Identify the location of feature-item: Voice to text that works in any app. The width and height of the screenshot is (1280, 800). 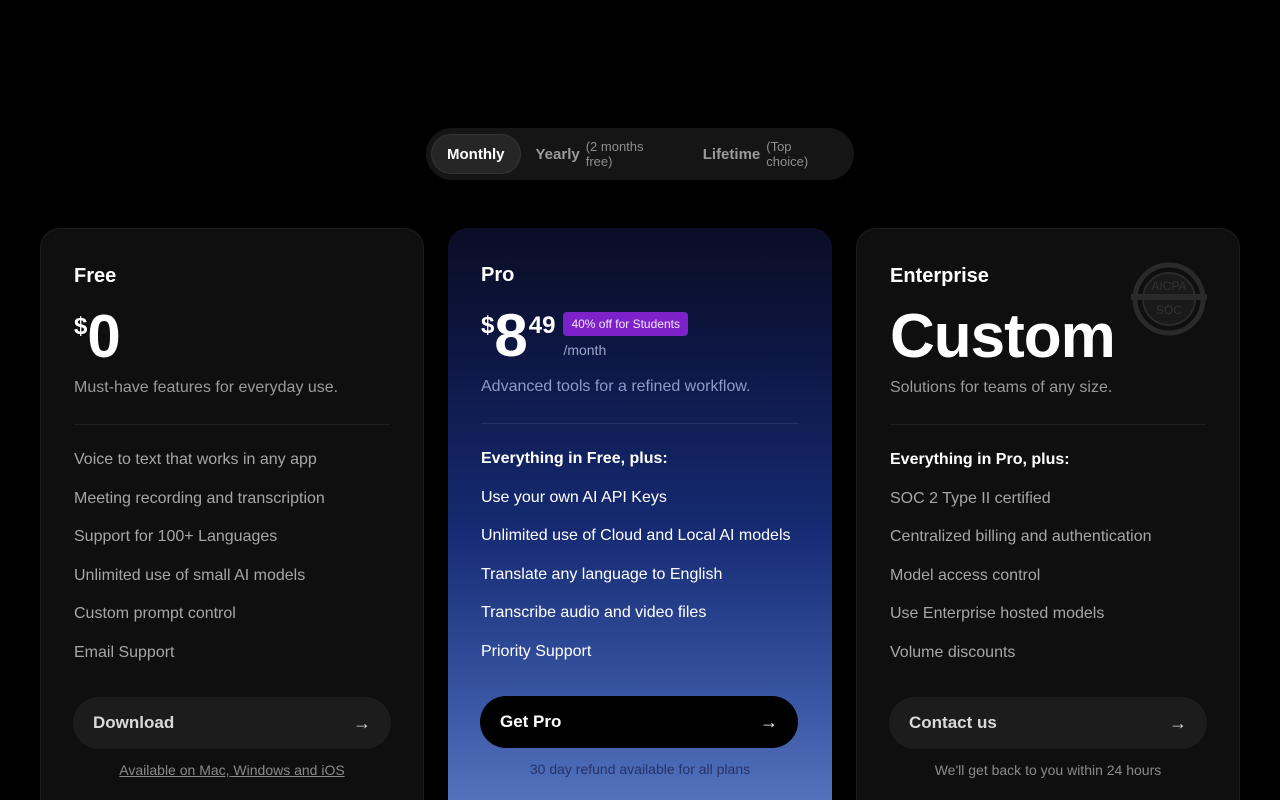
(195, 459).